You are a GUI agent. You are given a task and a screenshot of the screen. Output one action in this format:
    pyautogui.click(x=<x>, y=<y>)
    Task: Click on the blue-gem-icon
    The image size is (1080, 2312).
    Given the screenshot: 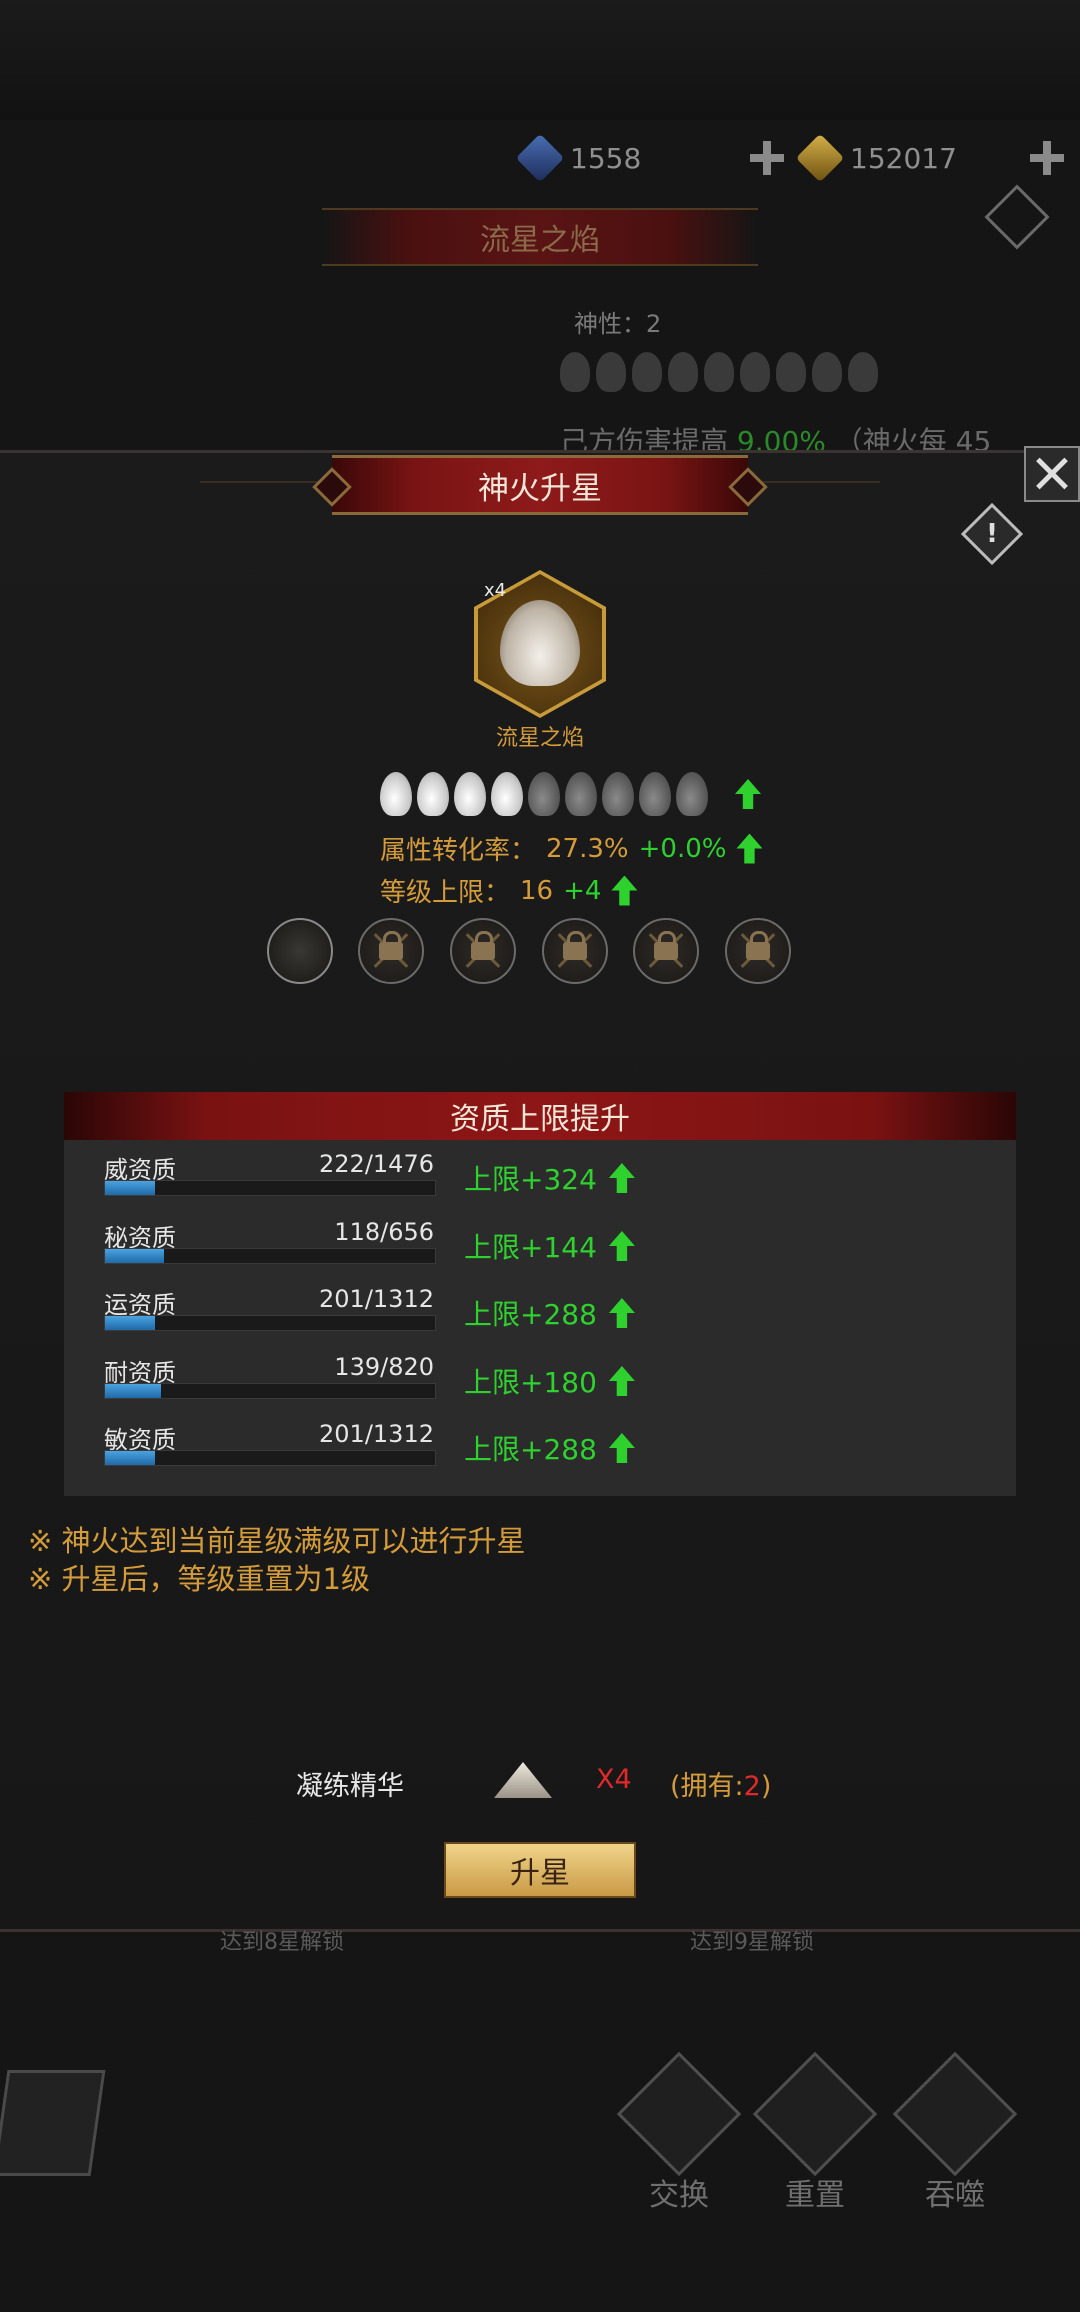 What is the action you would take?
    pyautogui.click(x=540, y=158)
    